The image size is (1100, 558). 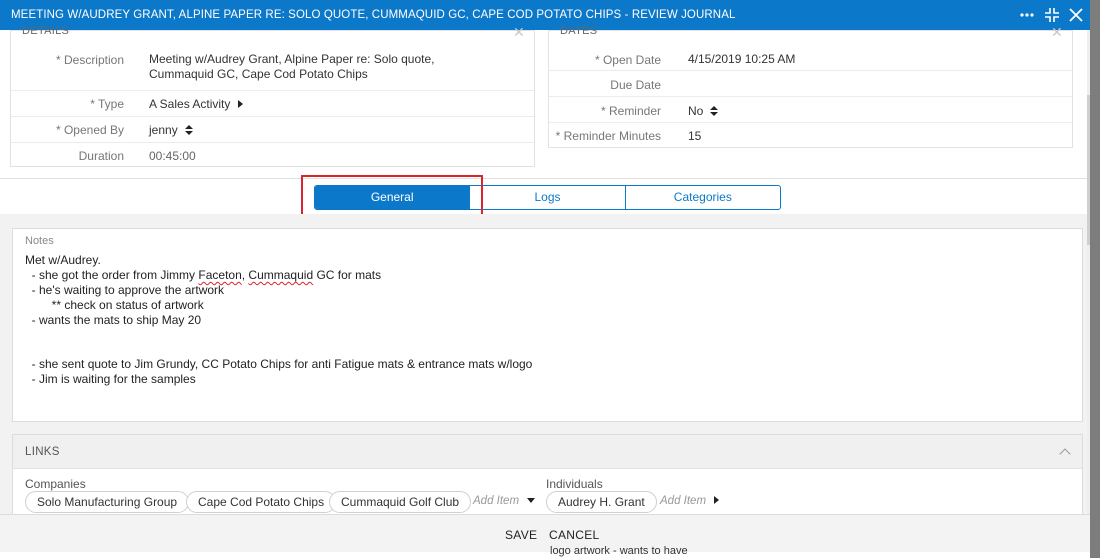 I want to click on links-title: LINKS, so click(x=42, y=452).